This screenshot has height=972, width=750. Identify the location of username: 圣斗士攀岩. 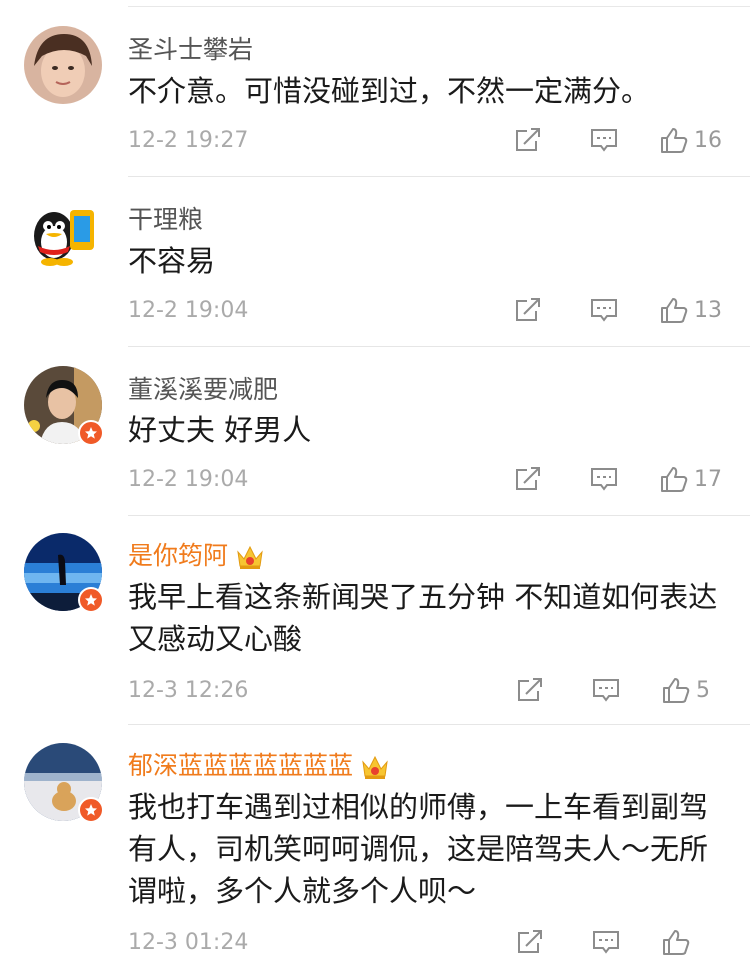
(190, 48).